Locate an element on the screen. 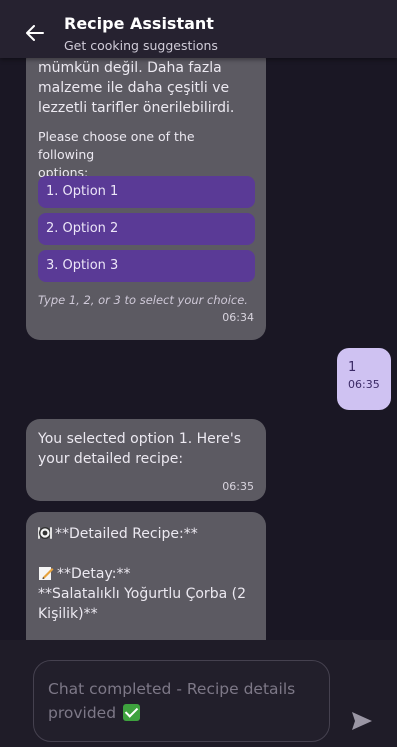 The height and width of the screenshot is (747, 397). send-icon is located at coordinates (362, 721).